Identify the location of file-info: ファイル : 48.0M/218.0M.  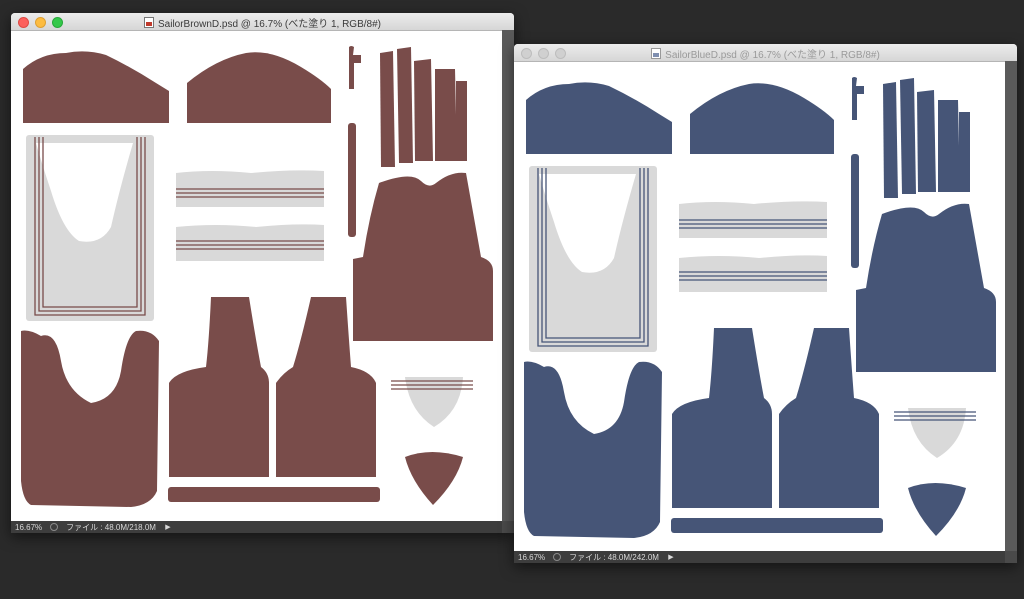
(111, 527).